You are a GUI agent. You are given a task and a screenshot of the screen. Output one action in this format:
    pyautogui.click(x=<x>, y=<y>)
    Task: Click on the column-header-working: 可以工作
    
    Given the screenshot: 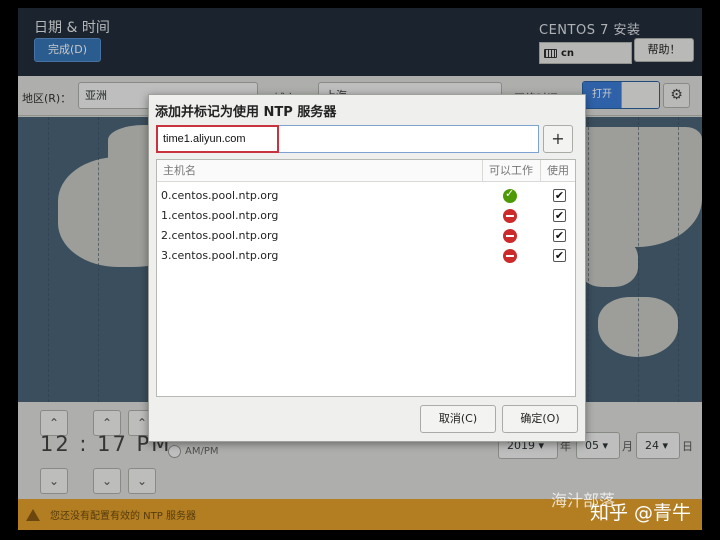 What is the action you would take?
    pyautogui.click(x=512, y=171)
    